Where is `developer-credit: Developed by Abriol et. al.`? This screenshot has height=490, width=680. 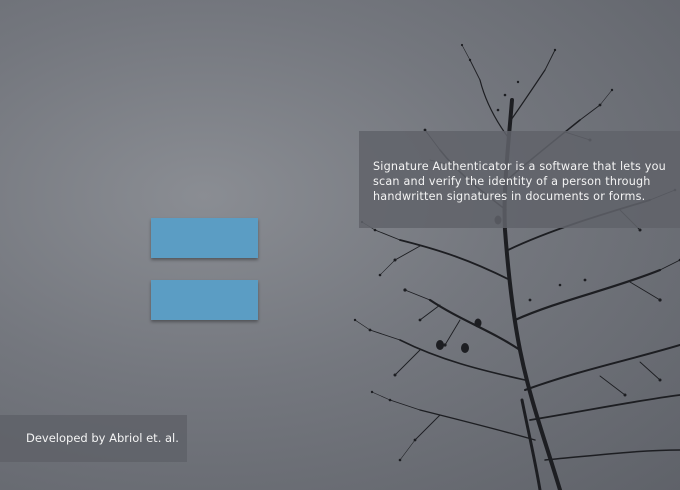 developer-credit: Developed by Abriol et. al. is located at coordinates (102, 438).